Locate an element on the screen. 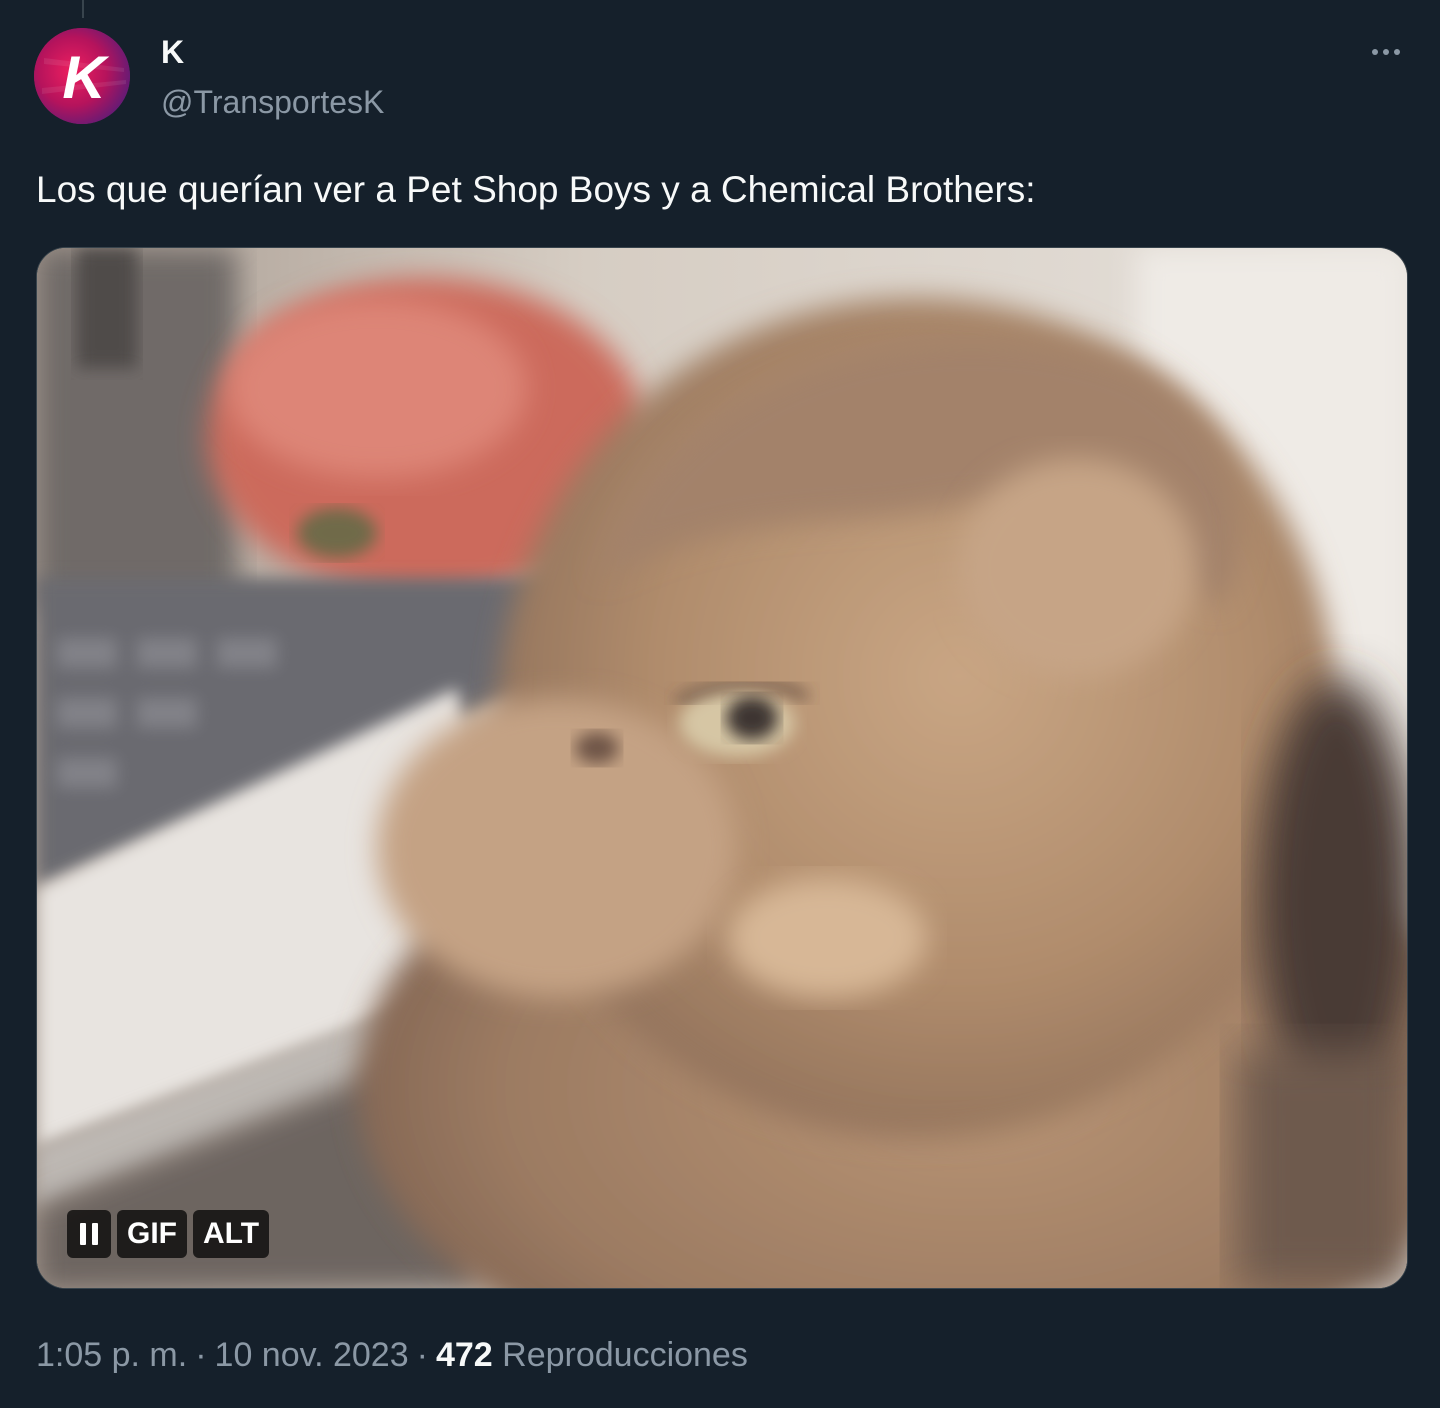 This screenshot has height=1408, width=1440. tweet-timestamp-link: 1:05 p. m. · 10 nov. 2023 is located at coordinates (222, 1355).